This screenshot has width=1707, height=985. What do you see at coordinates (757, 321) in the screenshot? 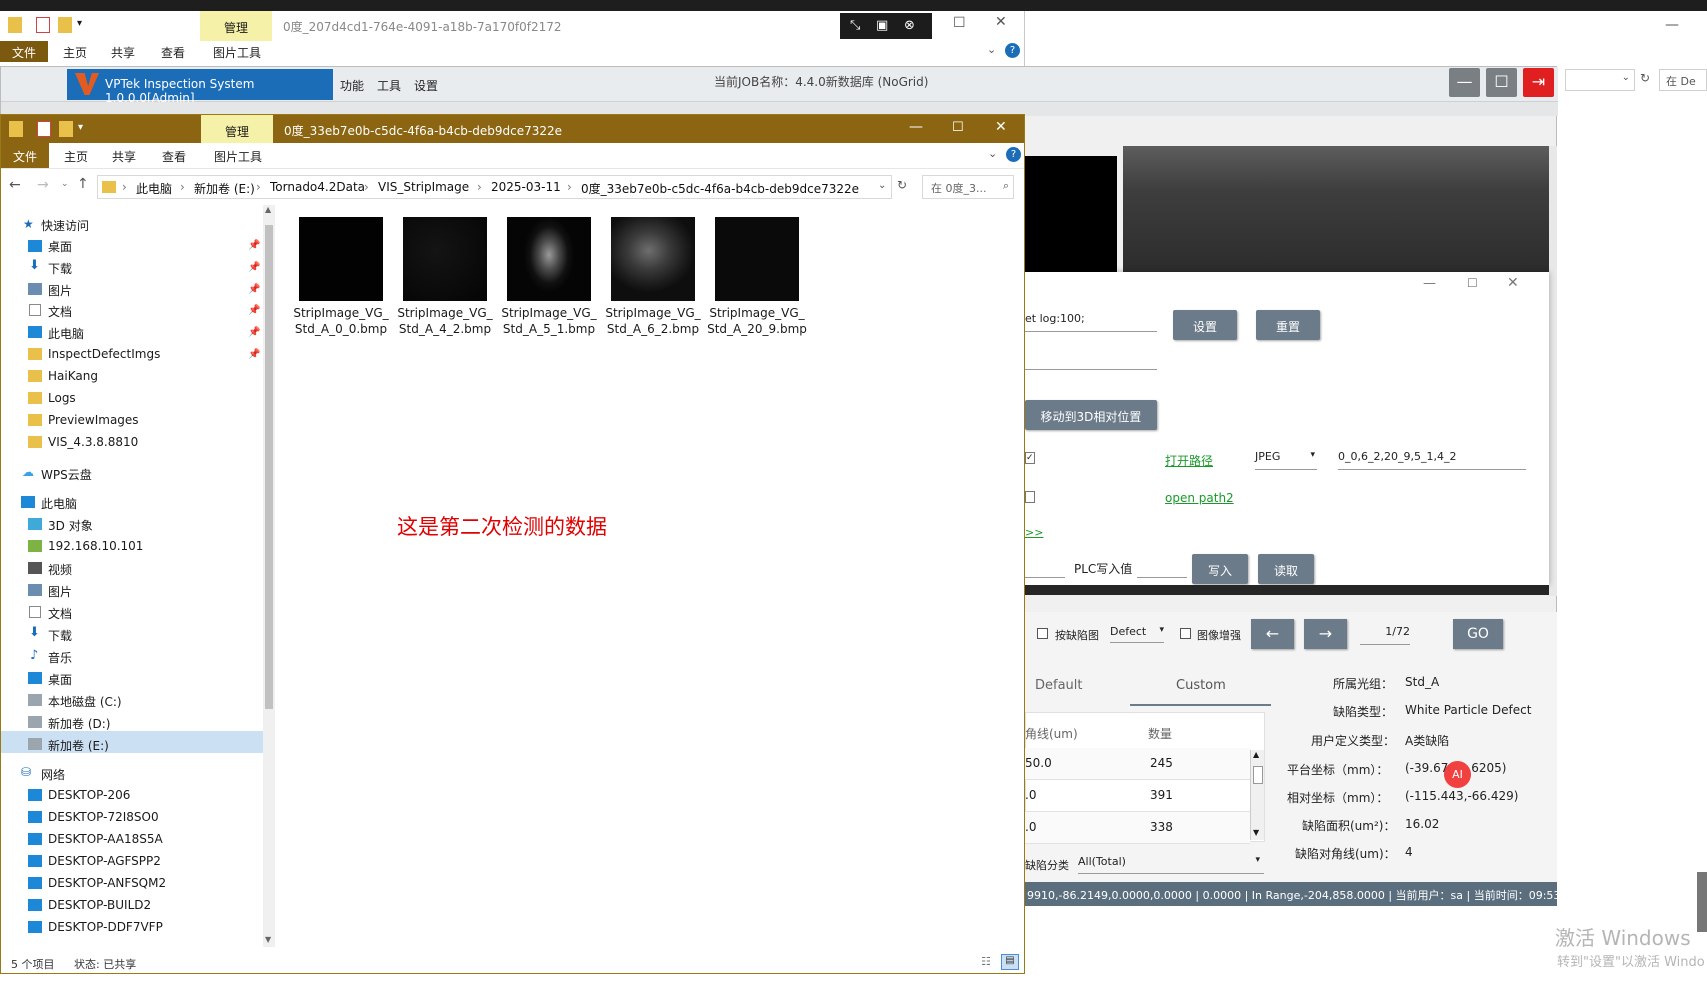
I see `file-name: StripImage_VG_Std_A_20_9.bmp` at bounding box center [757, 321].